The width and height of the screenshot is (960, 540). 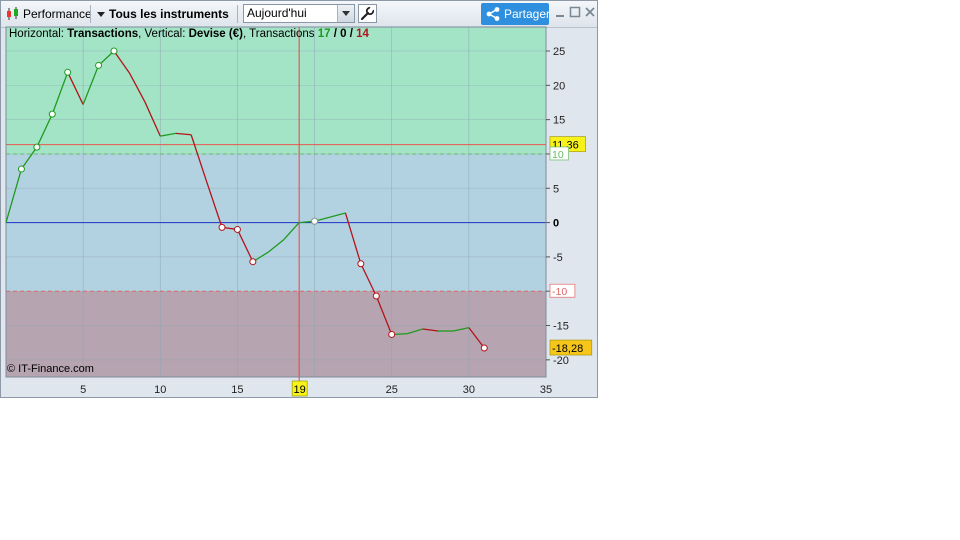 What do you see at coordinates (38, 34) in the screenshot?
I see `horizontal-prefix: Horizontal:` at bounding box center [38, 34].